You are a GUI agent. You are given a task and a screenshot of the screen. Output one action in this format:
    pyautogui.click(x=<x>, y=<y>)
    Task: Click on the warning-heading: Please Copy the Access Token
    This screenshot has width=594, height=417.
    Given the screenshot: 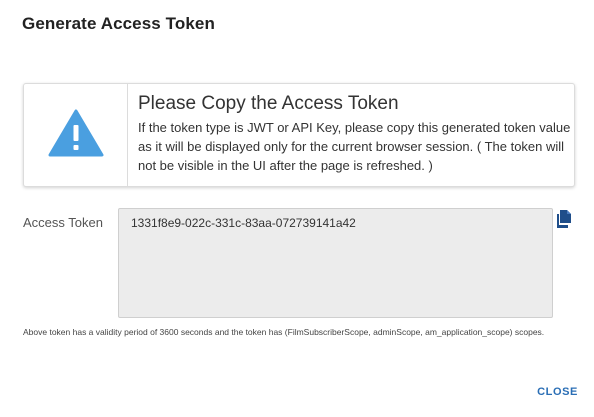 What is the action you would take?
    pyautogui.click(x=268, y=103)
    